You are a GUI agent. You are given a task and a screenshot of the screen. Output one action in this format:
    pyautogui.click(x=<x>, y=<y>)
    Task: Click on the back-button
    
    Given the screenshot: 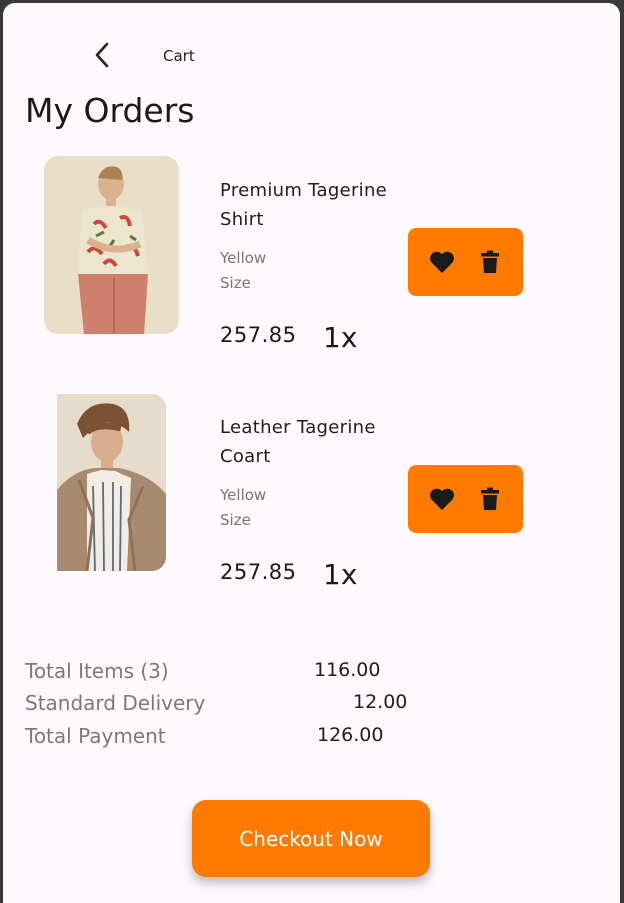 What is the action you would take?
    pyautogui.click(x=102, y=55)
    